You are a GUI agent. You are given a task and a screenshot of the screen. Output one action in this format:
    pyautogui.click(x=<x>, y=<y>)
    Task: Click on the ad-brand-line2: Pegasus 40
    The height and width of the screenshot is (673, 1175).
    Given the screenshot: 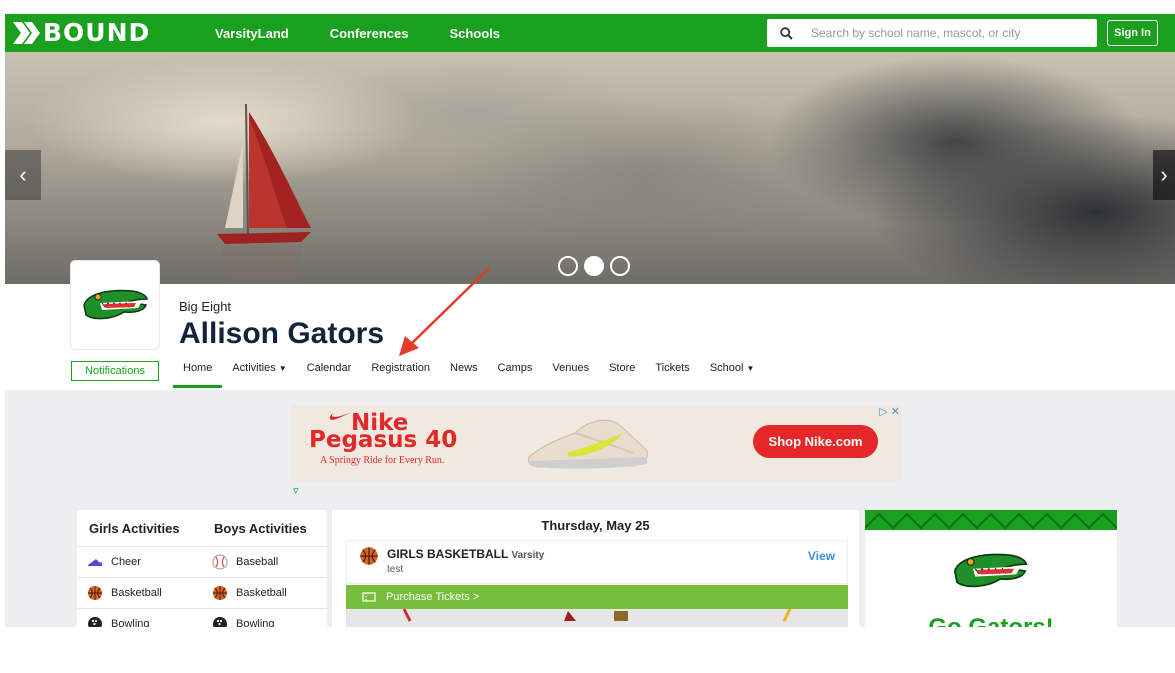 What is the action you would take?
    pyautogui.click(x=383, y=440)
    